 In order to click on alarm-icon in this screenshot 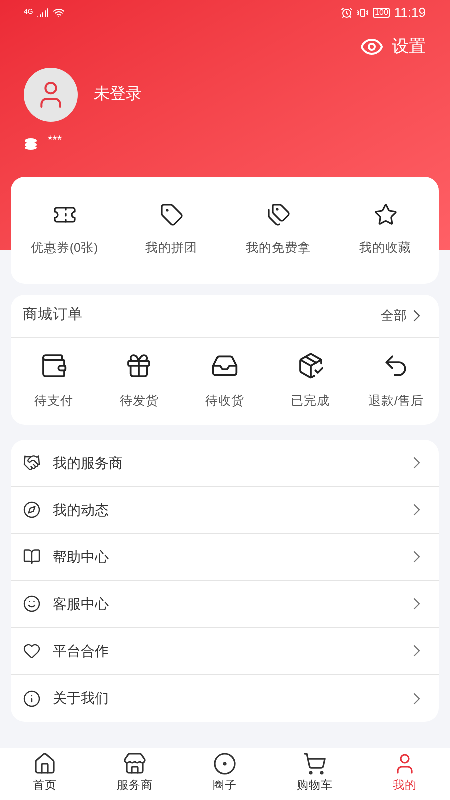, I will do `click(347, 13)`.